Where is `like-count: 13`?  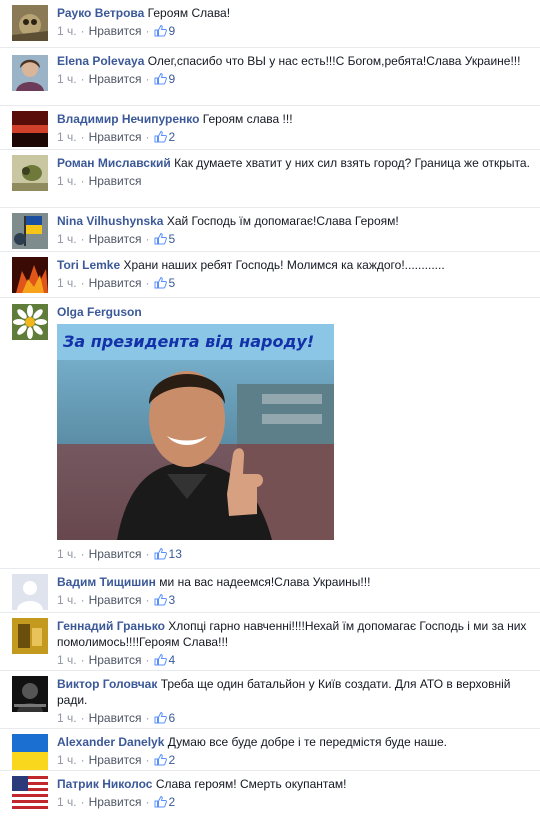 like-count: 13 is located at coordinates (175, 554).